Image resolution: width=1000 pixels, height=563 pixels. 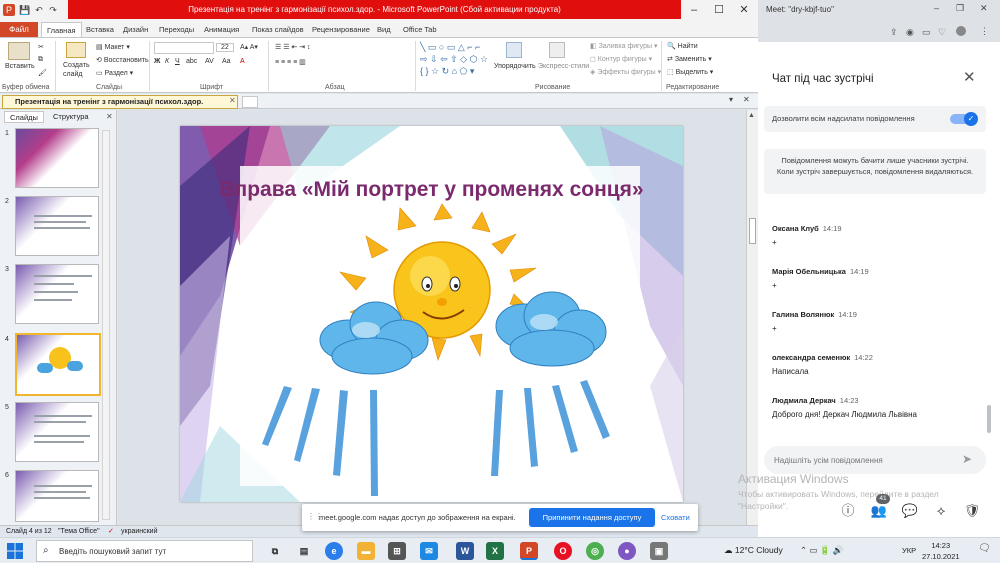 What do you see at coordinates (753, 550) in the screenshot?
I see `weather-widget: ☁ 12°C Cloudy` at bounding box center [753, 550].